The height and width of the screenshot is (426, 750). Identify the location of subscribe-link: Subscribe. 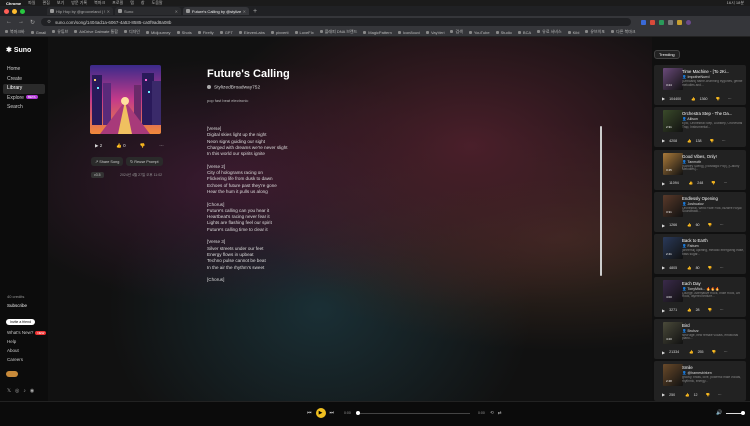
(17, 305).